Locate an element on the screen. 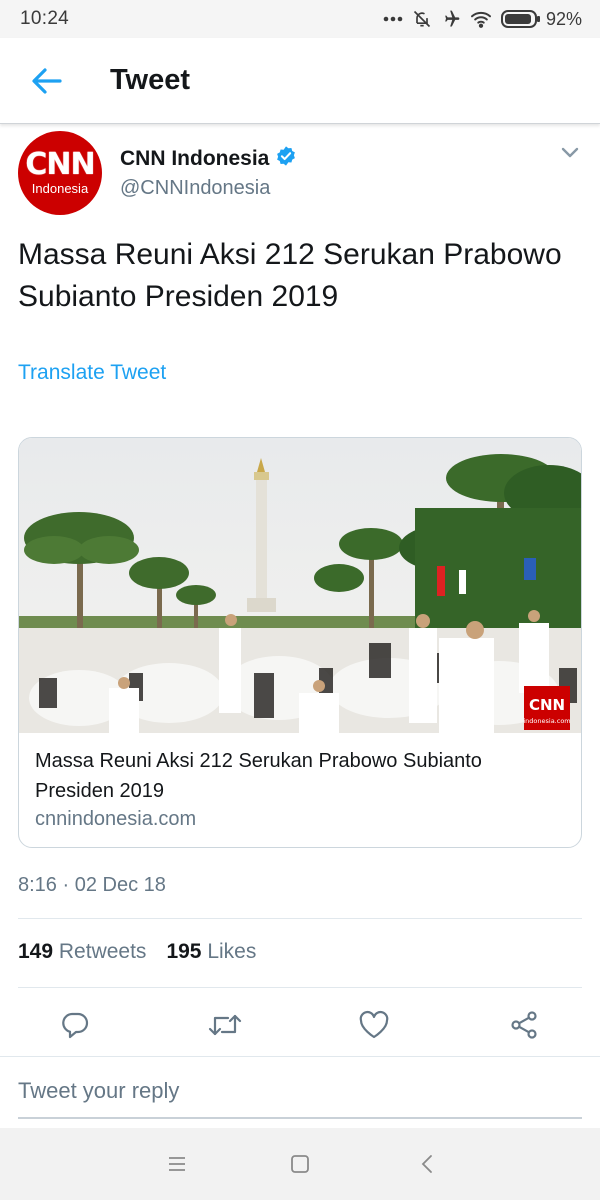  system-back-button is located at coordinates (427, 1164).